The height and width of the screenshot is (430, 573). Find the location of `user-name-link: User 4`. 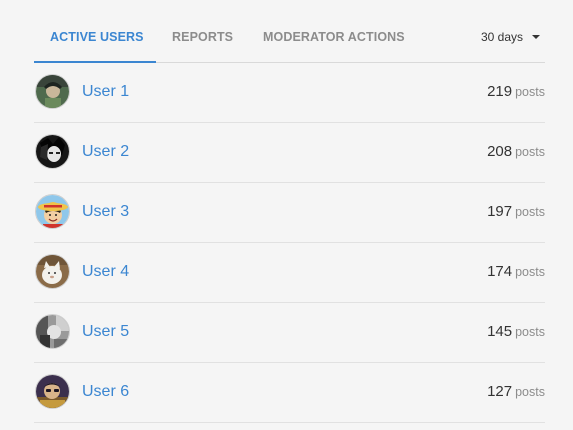

user-name-link: User 4 is located at coordinates (105, 272).